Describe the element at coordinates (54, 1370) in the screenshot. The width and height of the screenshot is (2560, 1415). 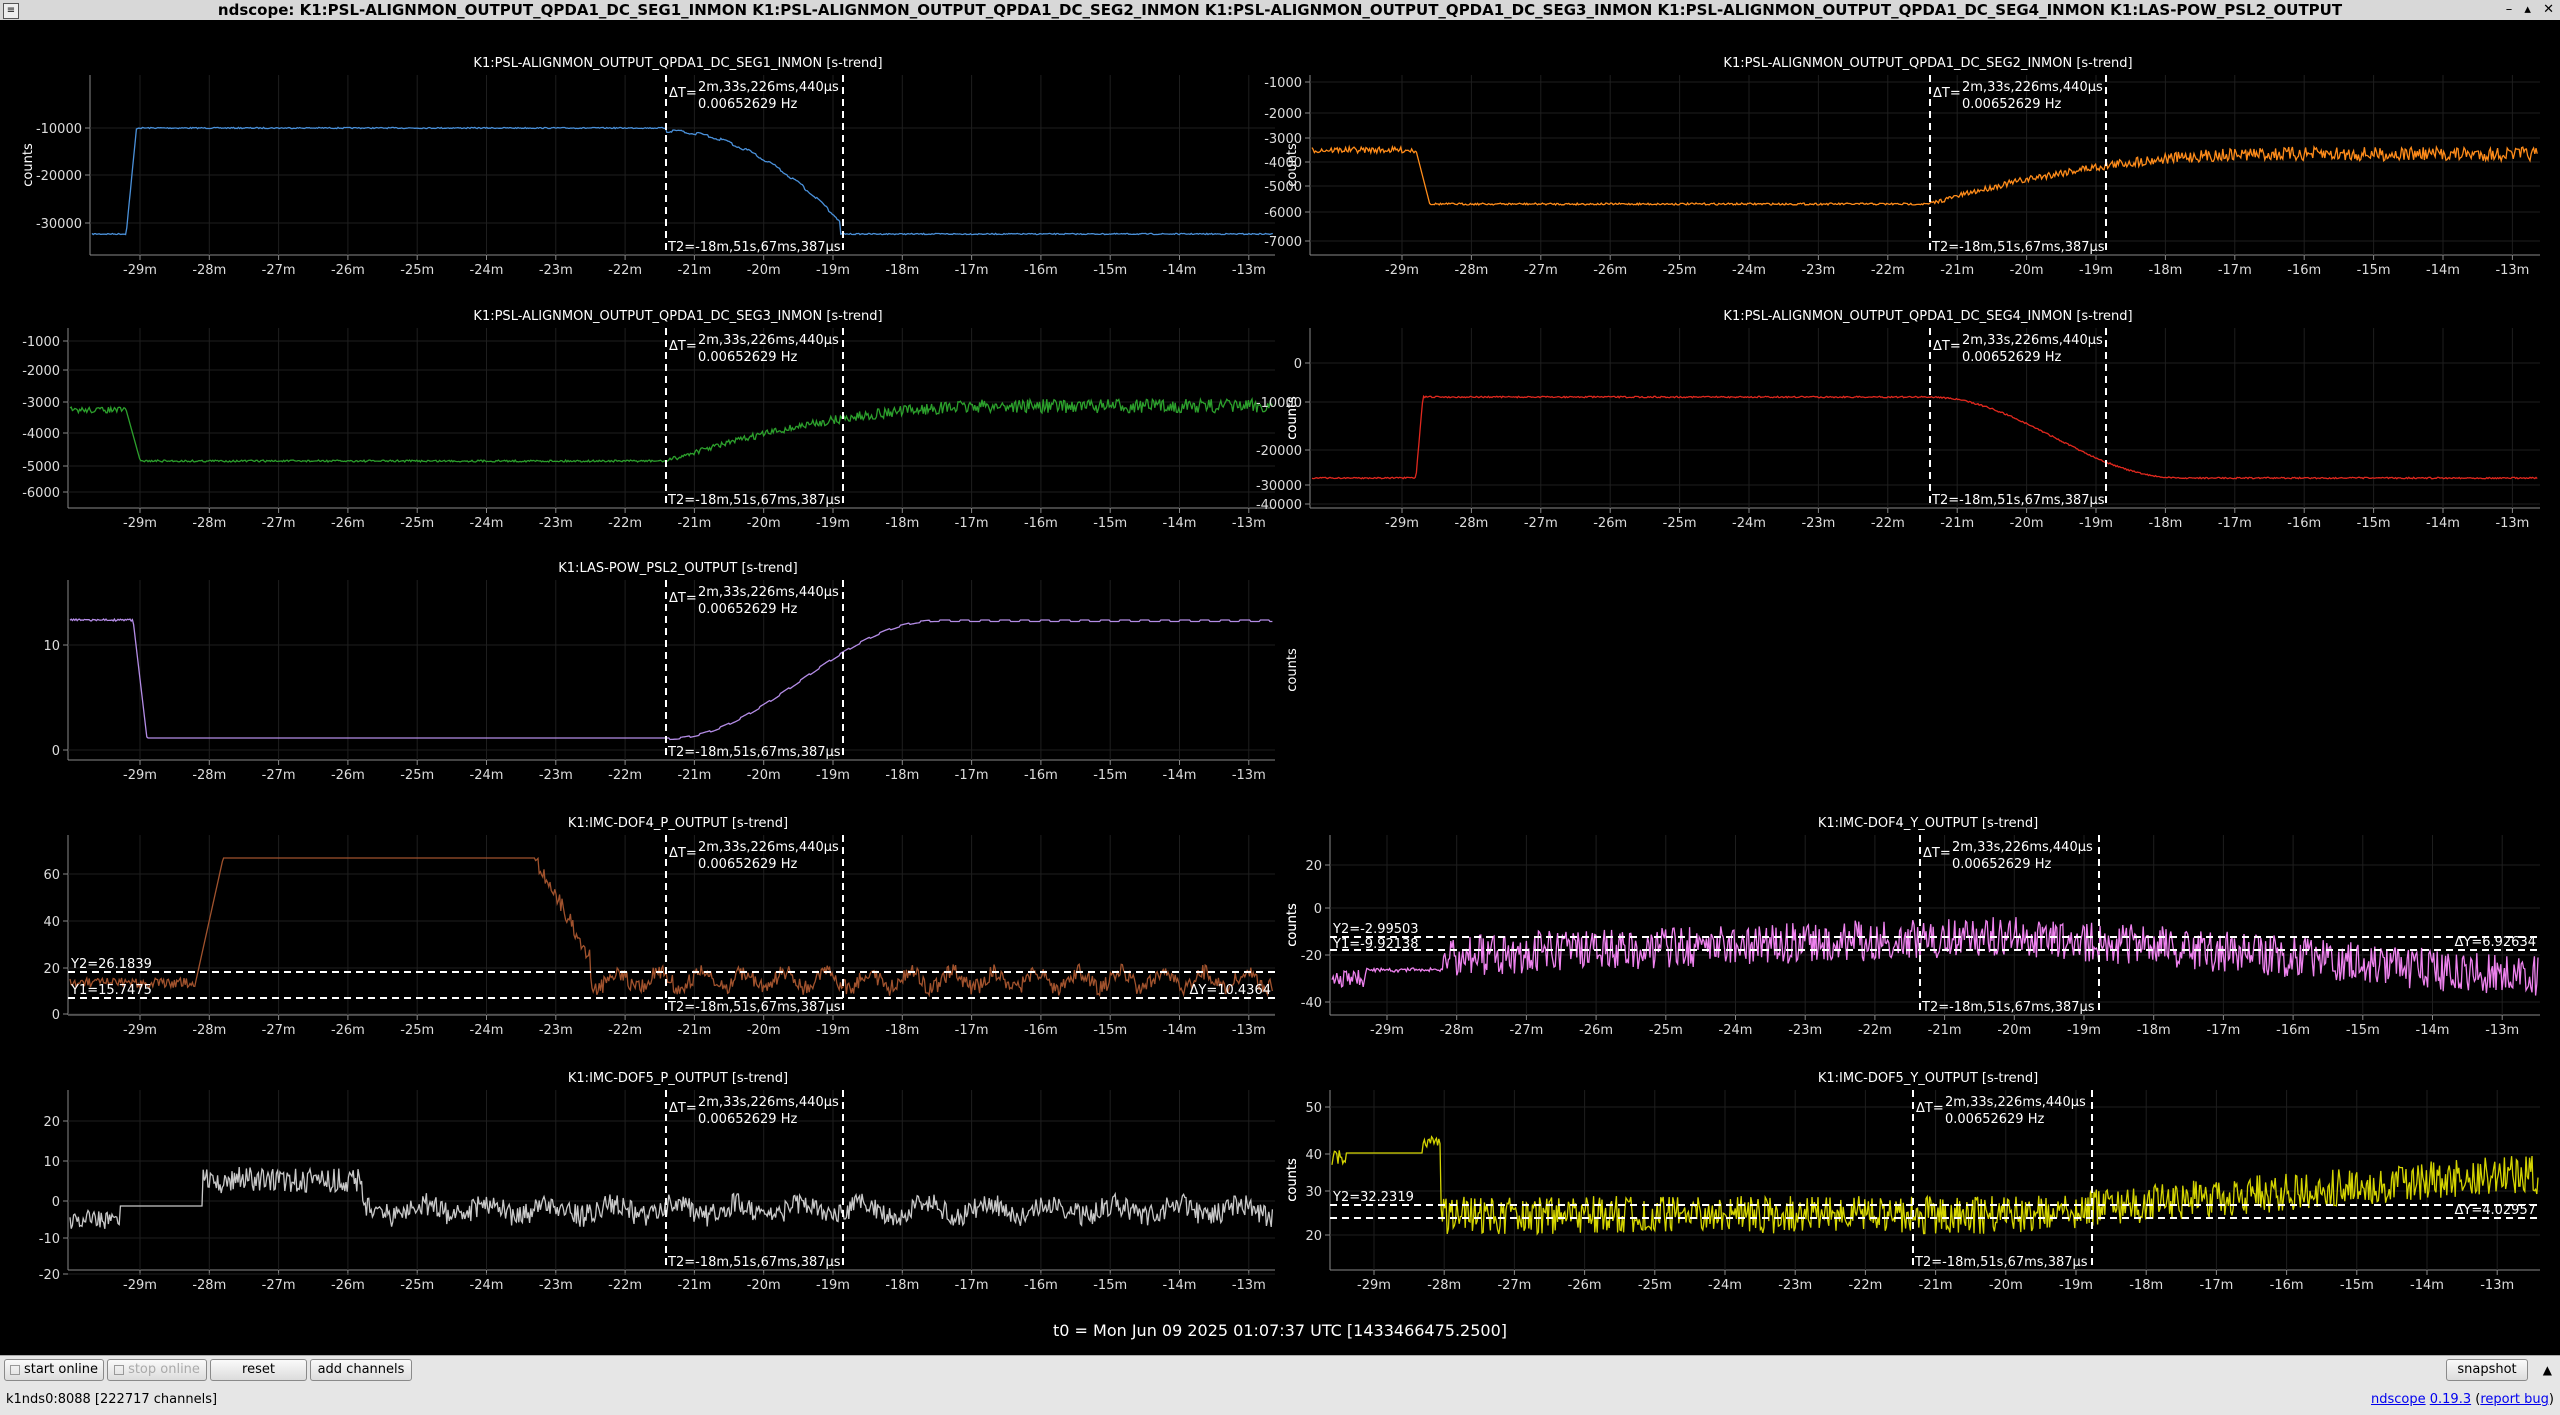
I see `start-online-button: start online` at that location.